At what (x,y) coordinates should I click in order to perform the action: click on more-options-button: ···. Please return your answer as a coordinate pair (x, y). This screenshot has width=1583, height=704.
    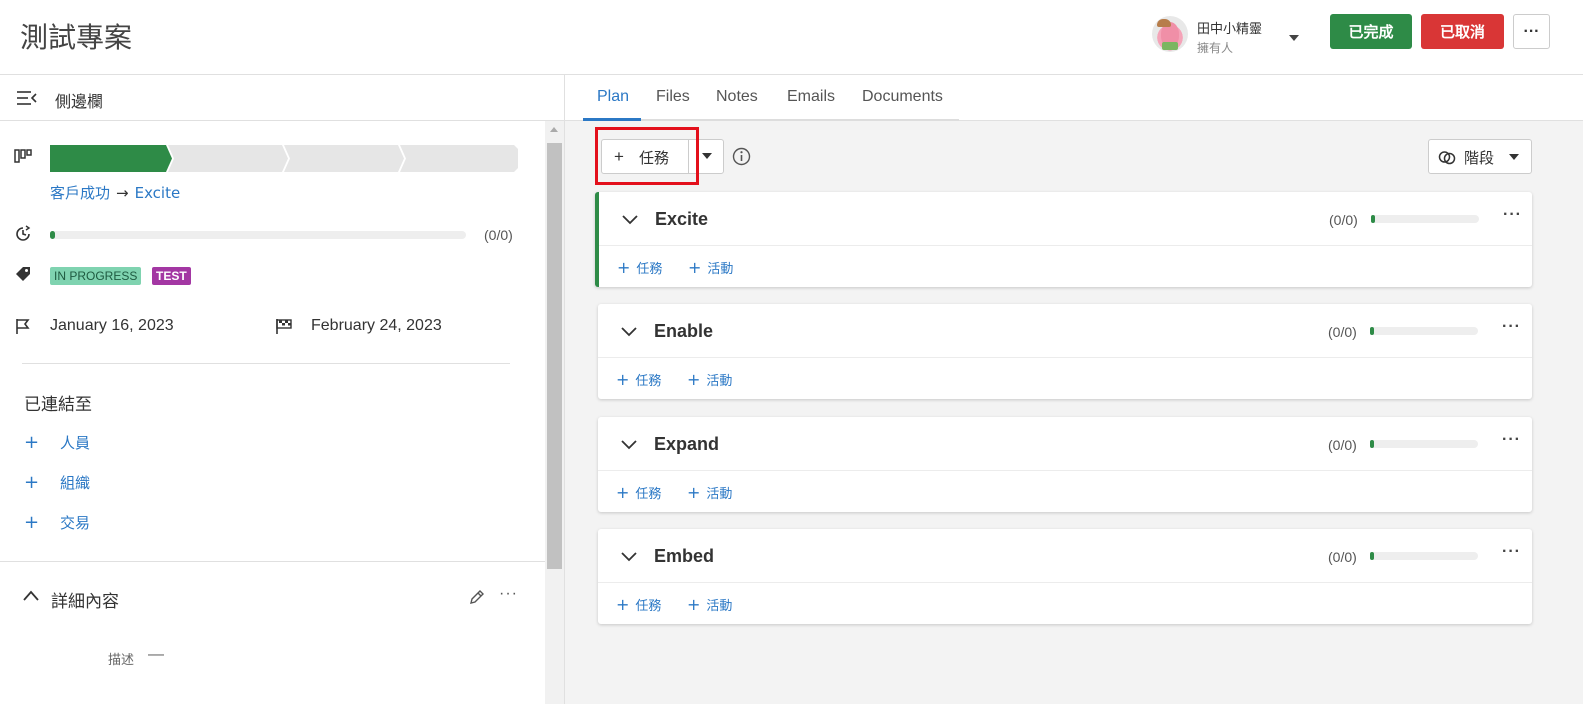
    Looking at the image, I should click on (1531, 31).